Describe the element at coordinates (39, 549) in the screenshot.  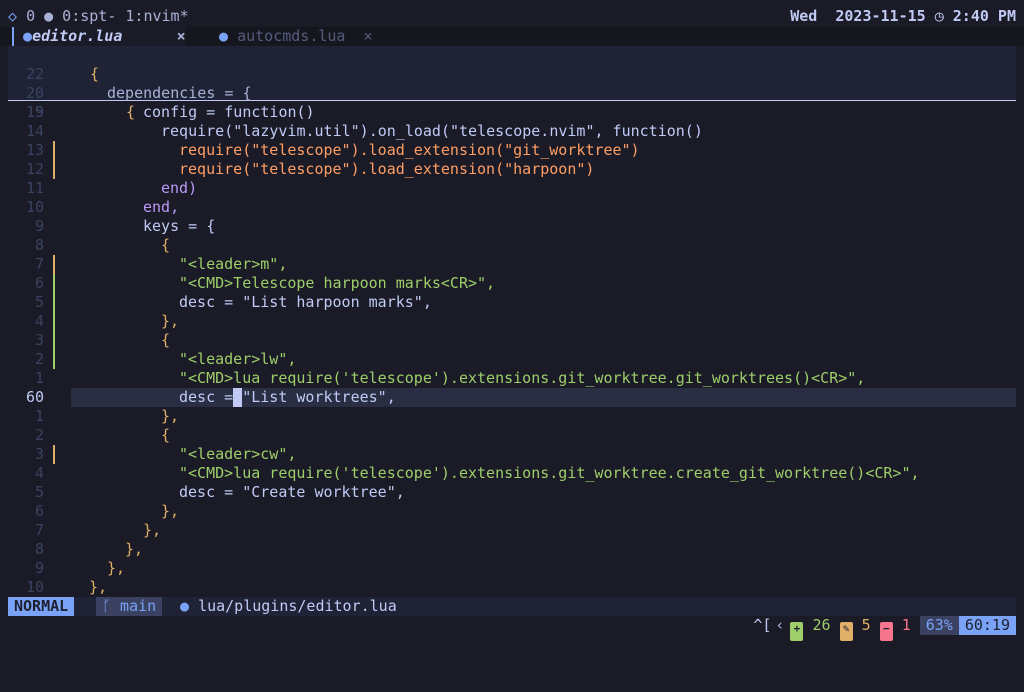
I see `line-number: 8` at that location.